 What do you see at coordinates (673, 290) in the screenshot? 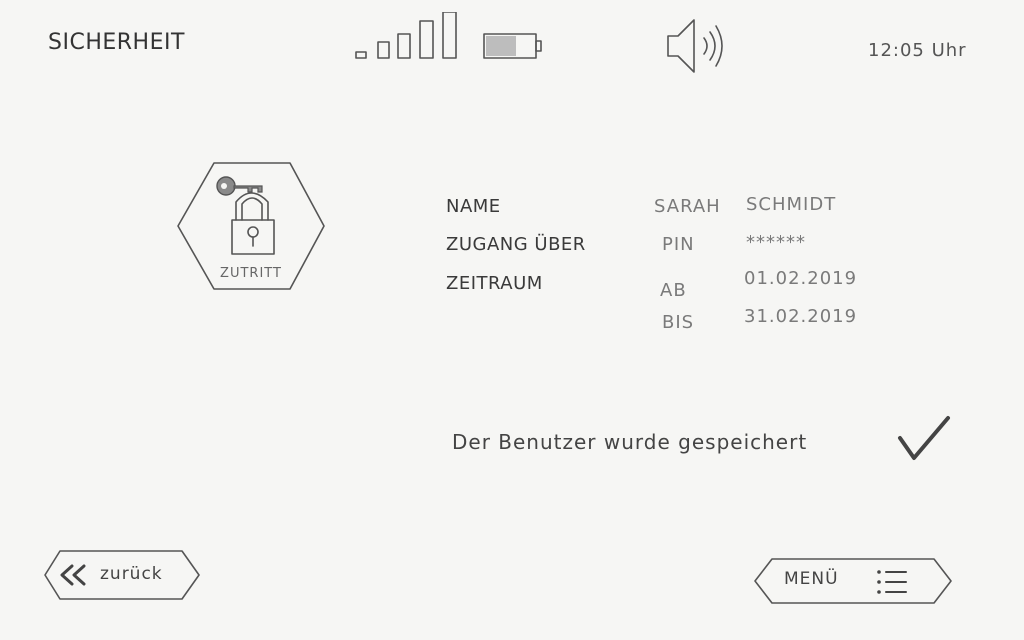
I see `from-label: AB` at bounding box center [673, 290].